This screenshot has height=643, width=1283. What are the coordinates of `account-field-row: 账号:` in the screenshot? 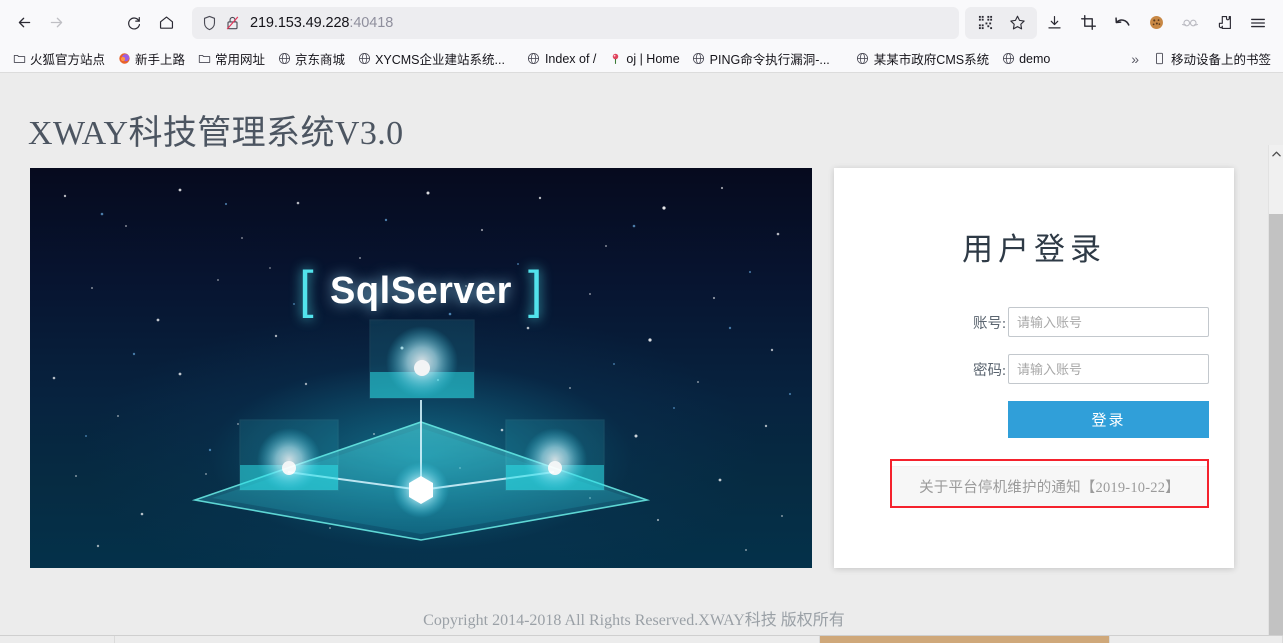 It's located at (1034, 322).